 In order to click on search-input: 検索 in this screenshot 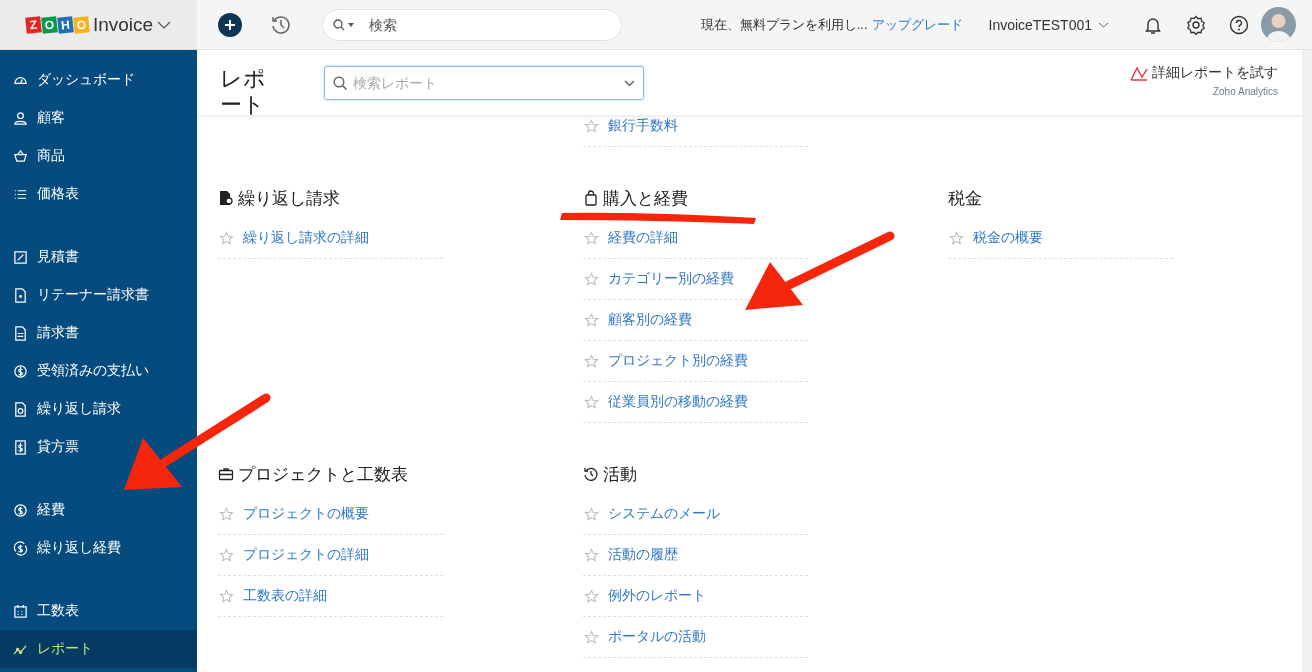, I will do `click(467, 24)`.